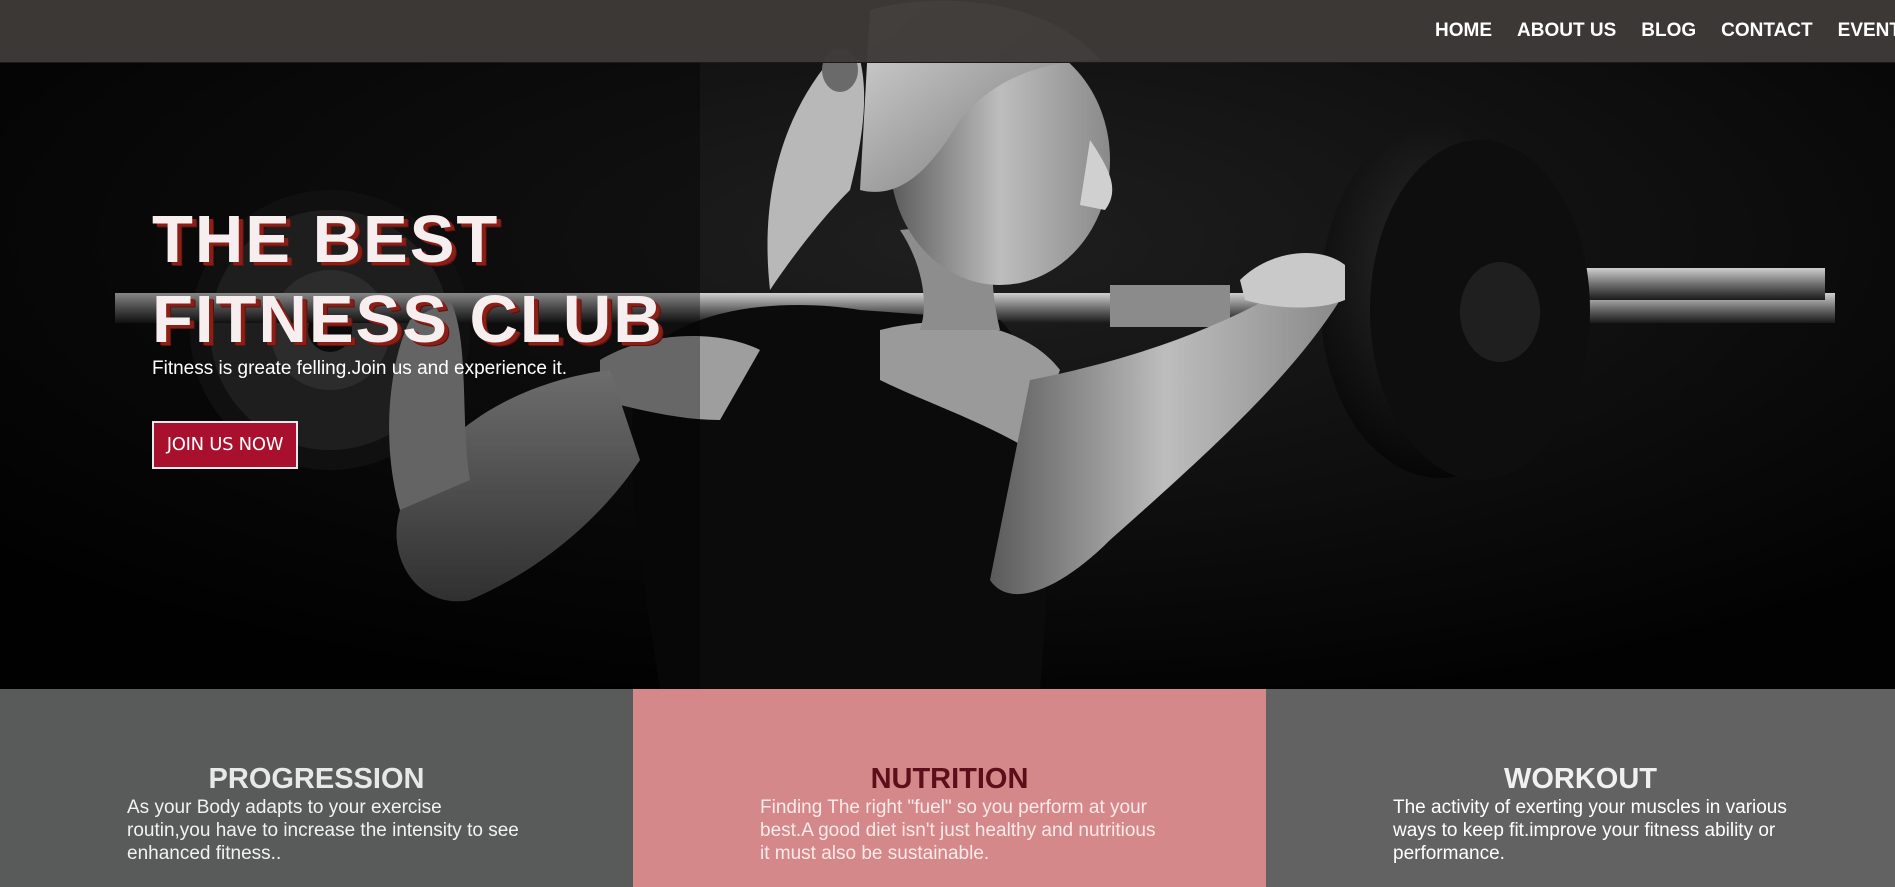 This screenshot has height=887, width=1895. I want to click on hero-title-line2: FITNESS CLUB, so click(408, 319).